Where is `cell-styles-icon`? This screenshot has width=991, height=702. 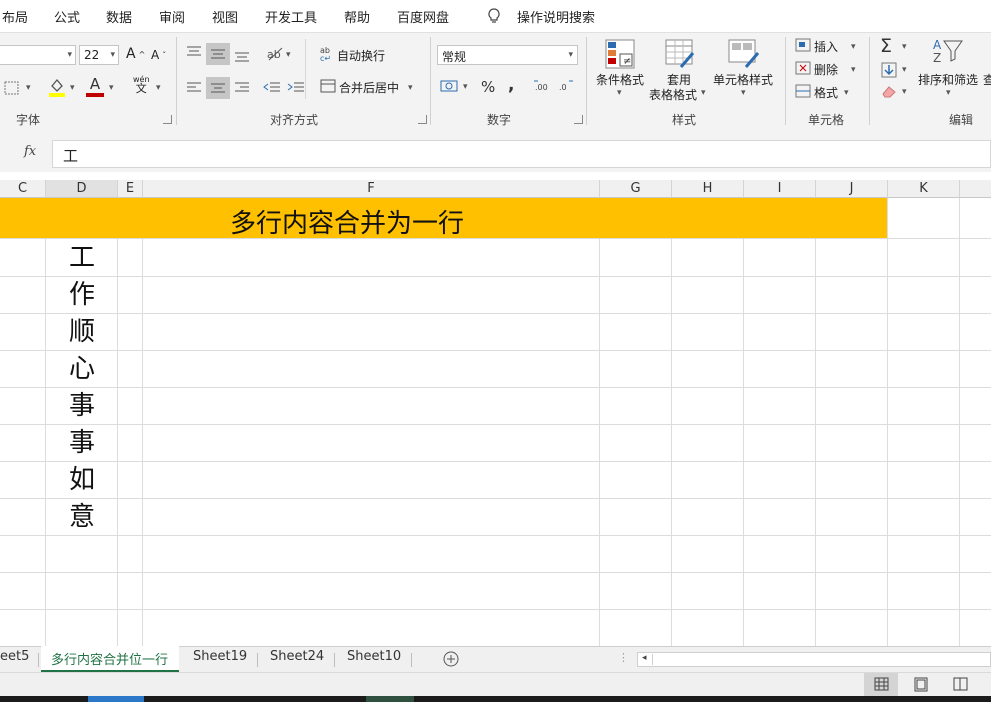
cell-styles-icon is located at coordinates (744, 55).